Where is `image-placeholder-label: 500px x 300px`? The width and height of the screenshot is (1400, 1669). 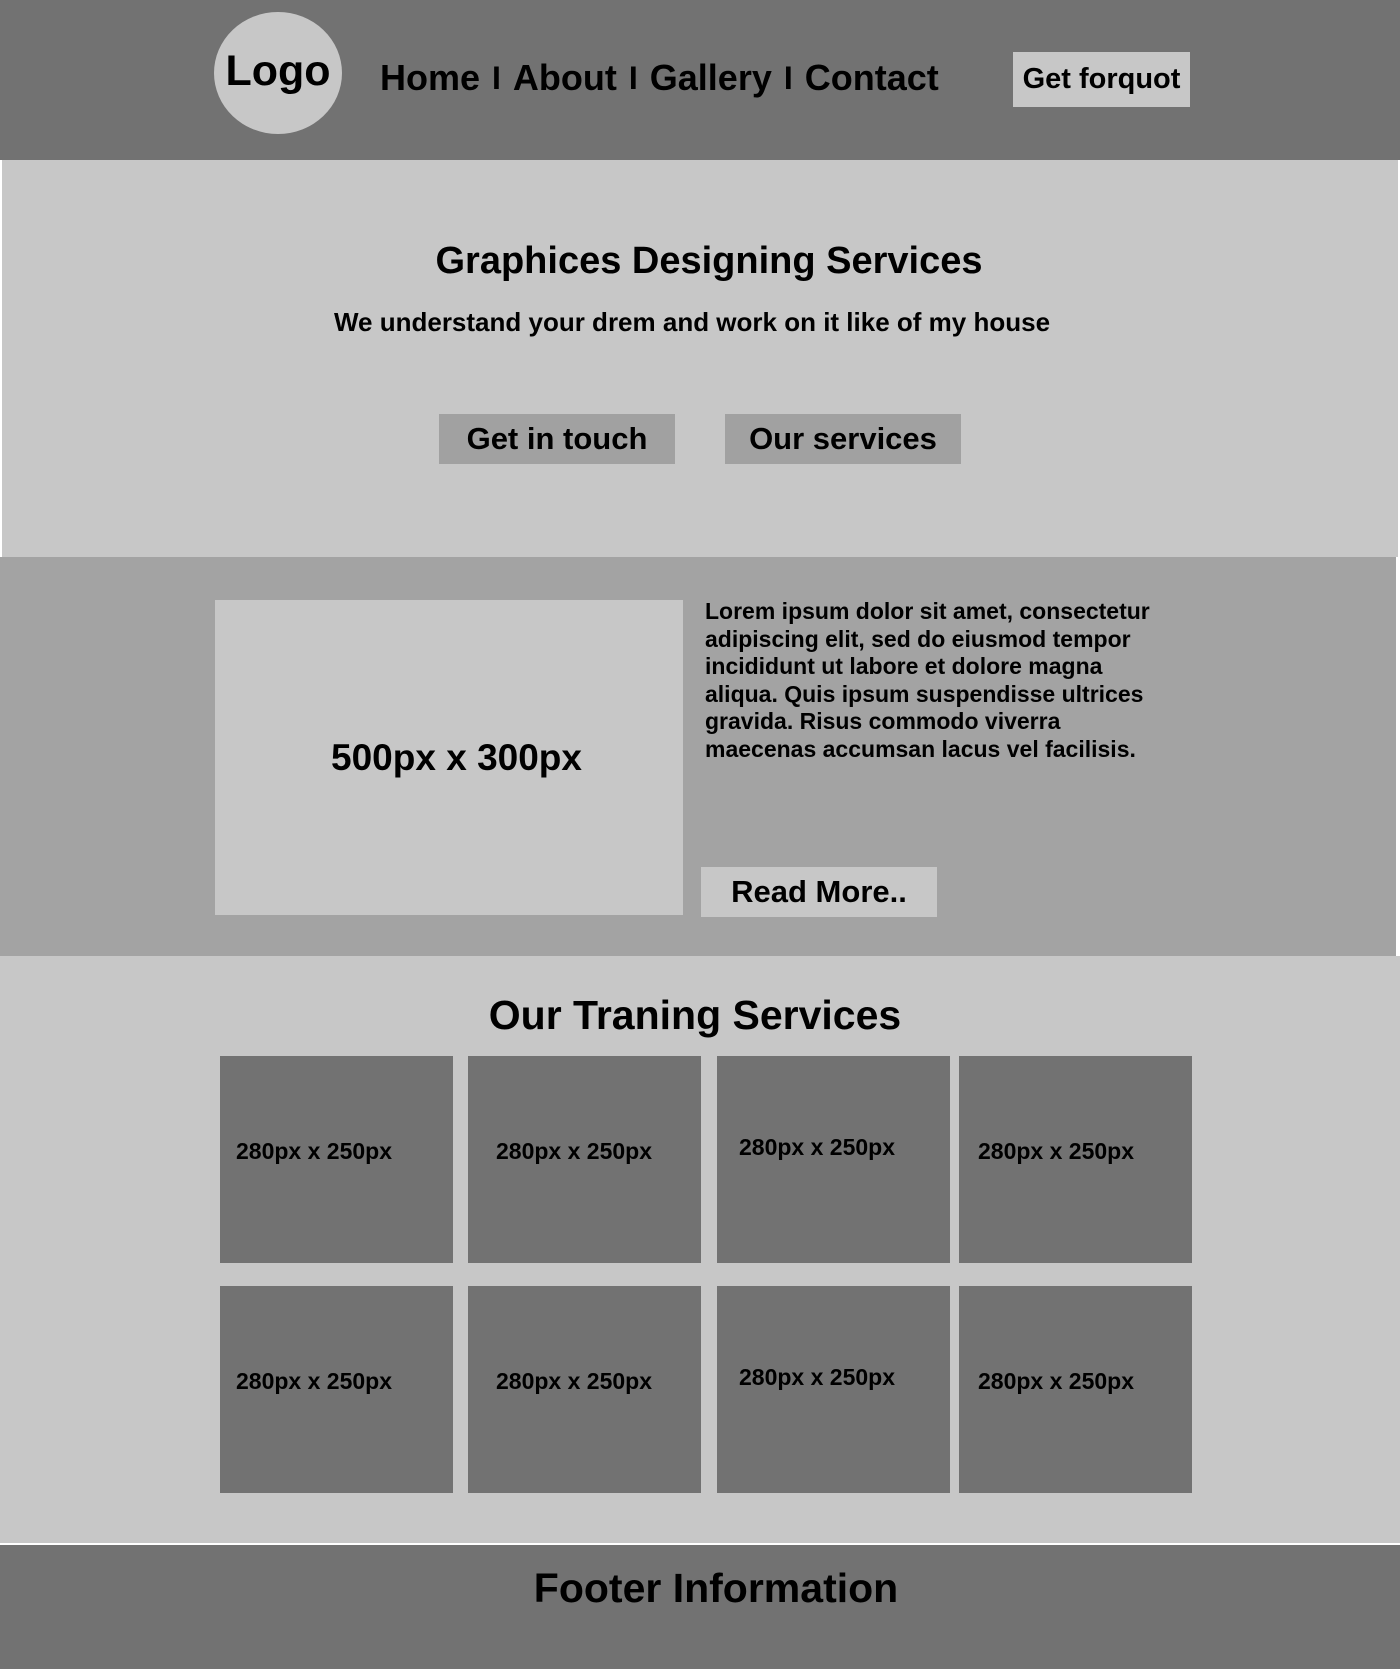 image-placeholder-label: 500px x 300px is located at coordinates (456, 757).